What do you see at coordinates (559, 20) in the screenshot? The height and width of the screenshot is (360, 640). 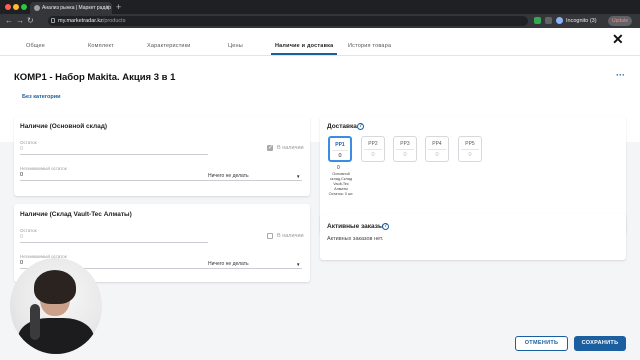 I see `incognito-icon` at bounding box center [559, 20].